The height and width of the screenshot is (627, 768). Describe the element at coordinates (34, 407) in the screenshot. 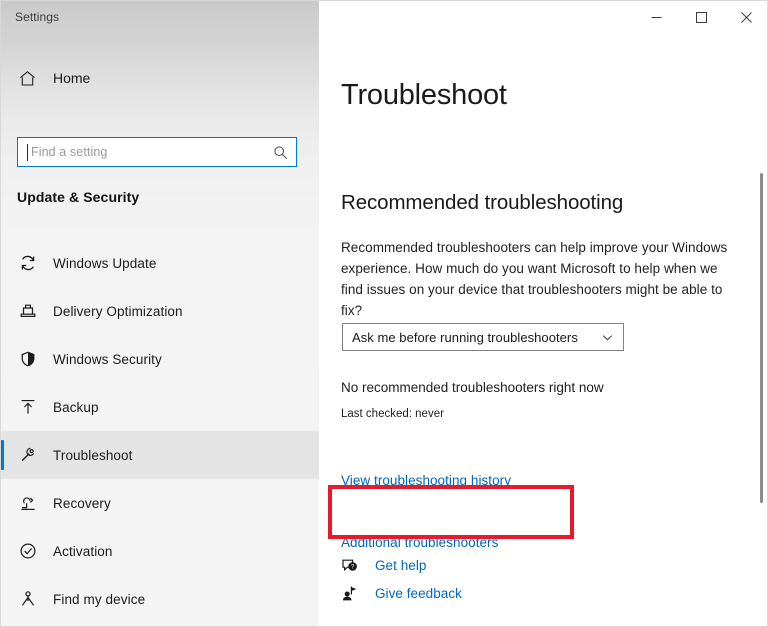

I see `upload-arrow-icon` at that location.